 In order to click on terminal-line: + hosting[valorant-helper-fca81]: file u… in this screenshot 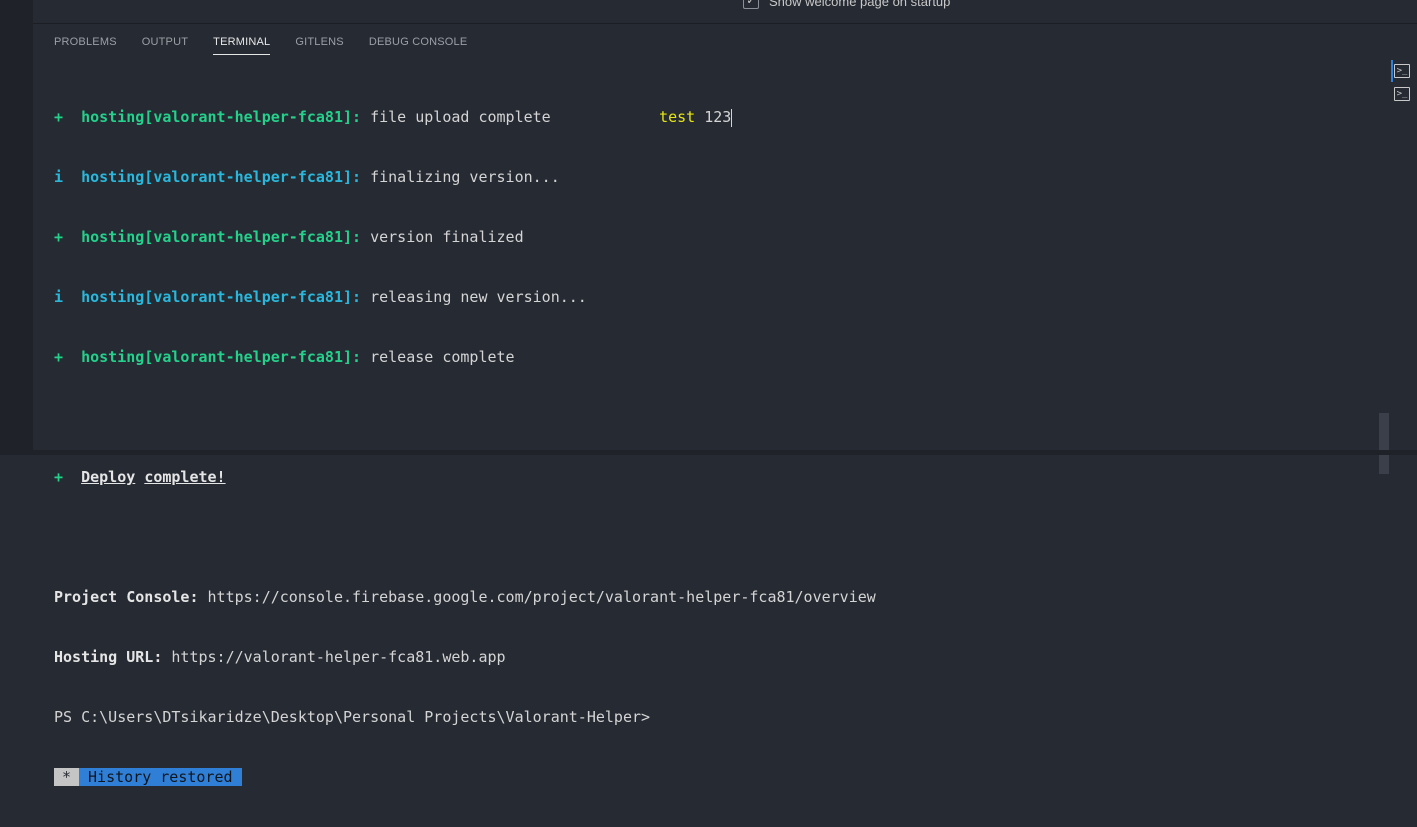, I will do `click(393, 117)`.